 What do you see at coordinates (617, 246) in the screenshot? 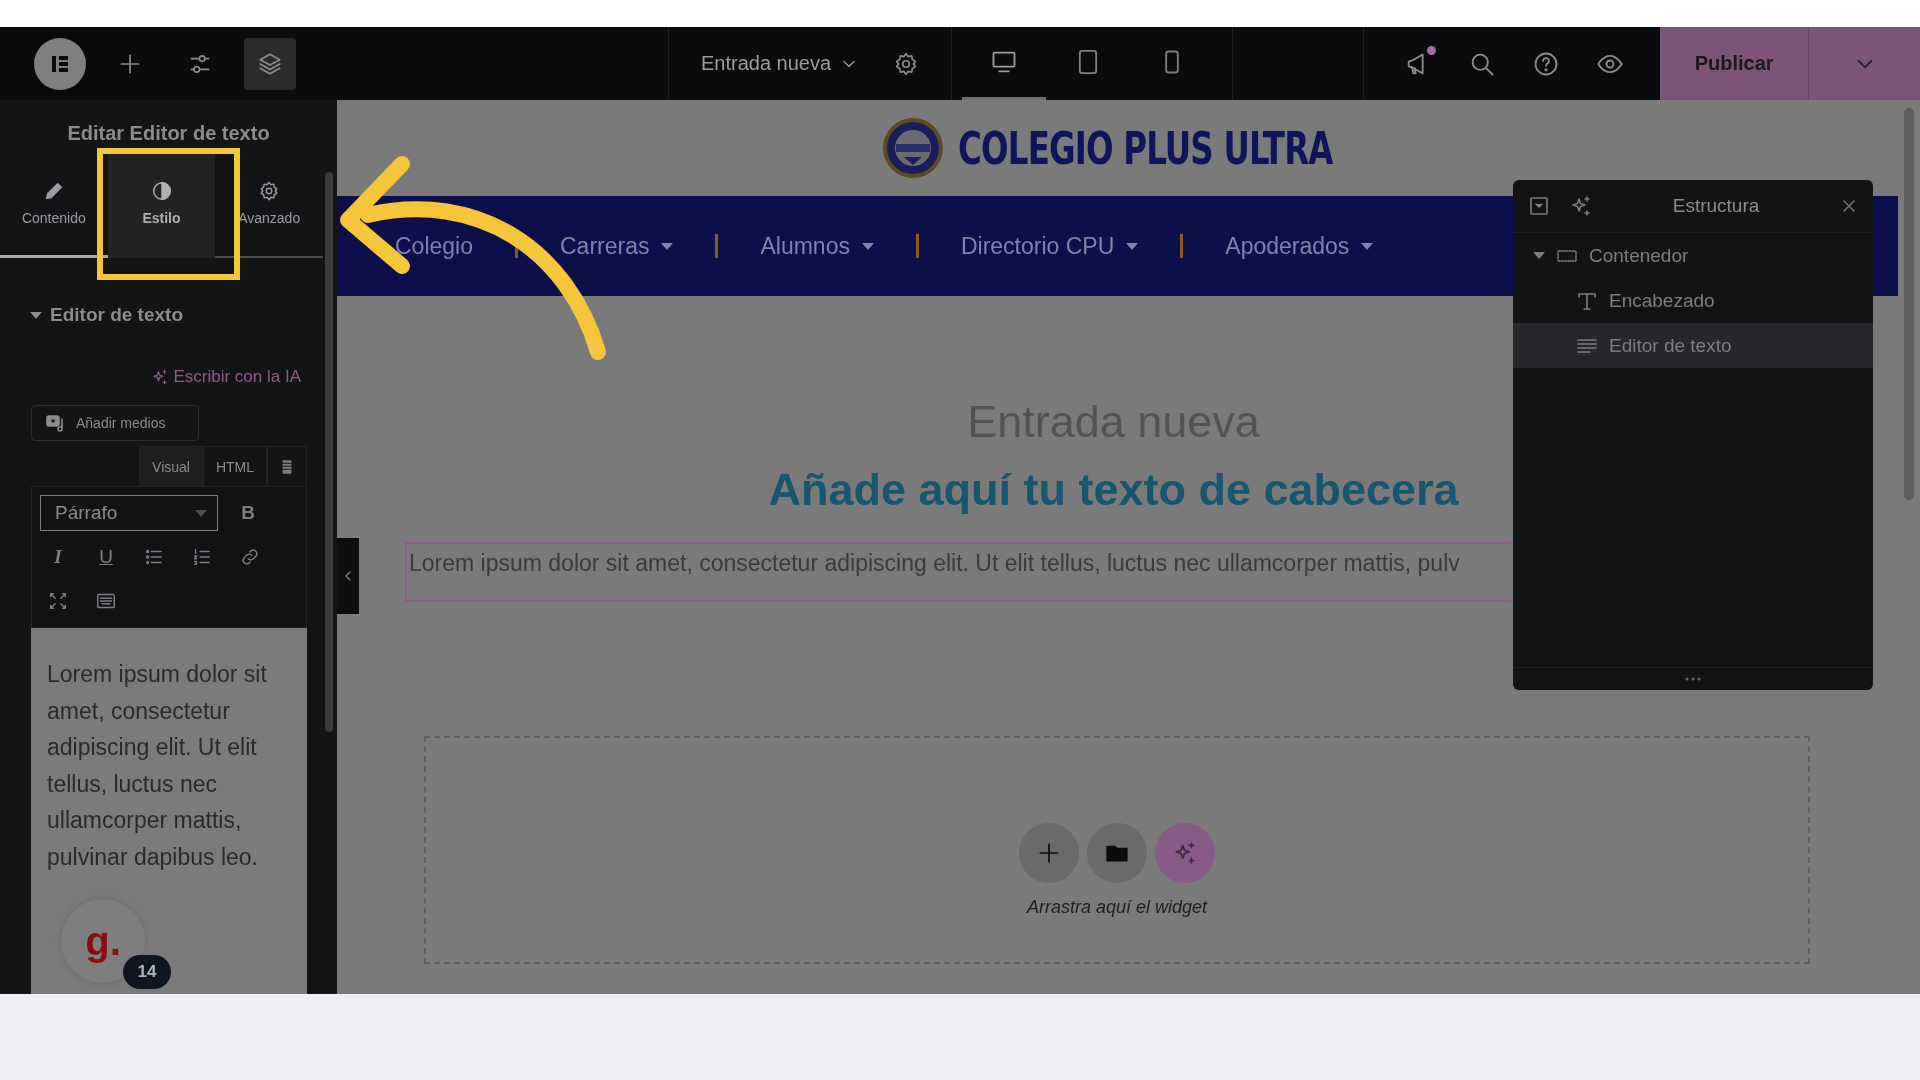
I see `nav-item: Carreras` at bounding box center [617, 246].